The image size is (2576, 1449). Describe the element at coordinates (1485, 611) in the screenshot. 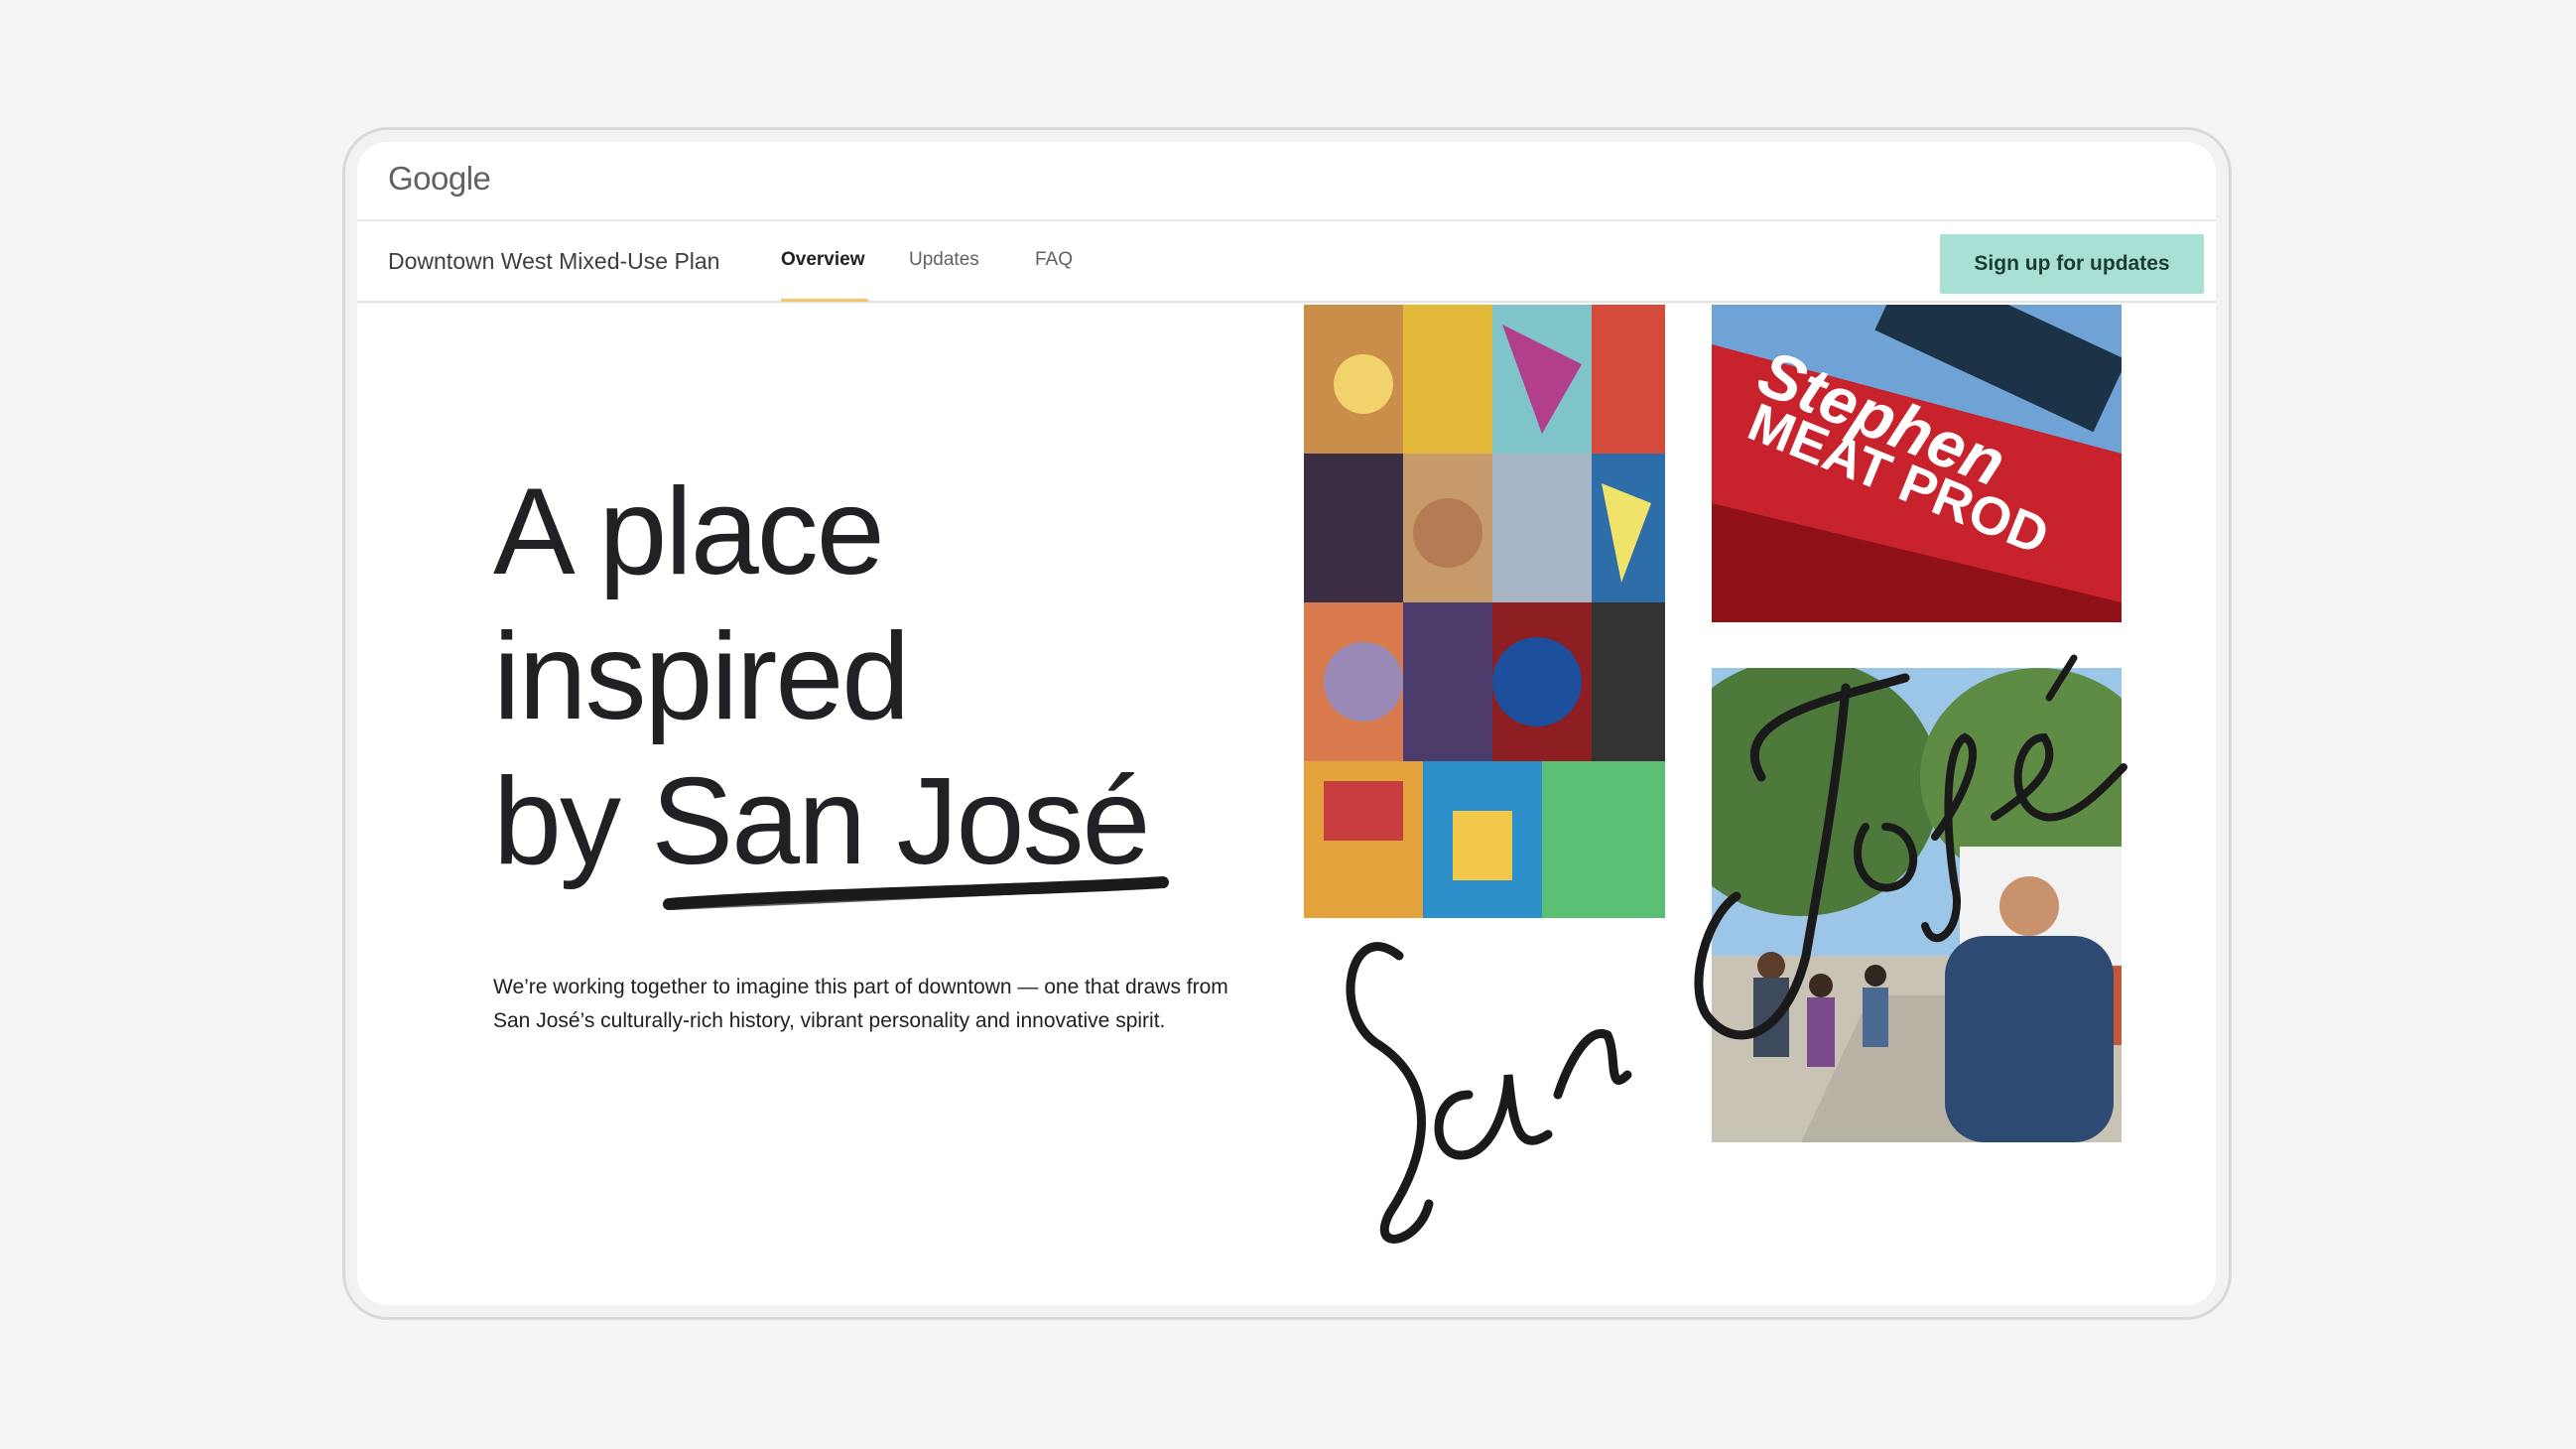

I see `mural-collage-image` at that location.